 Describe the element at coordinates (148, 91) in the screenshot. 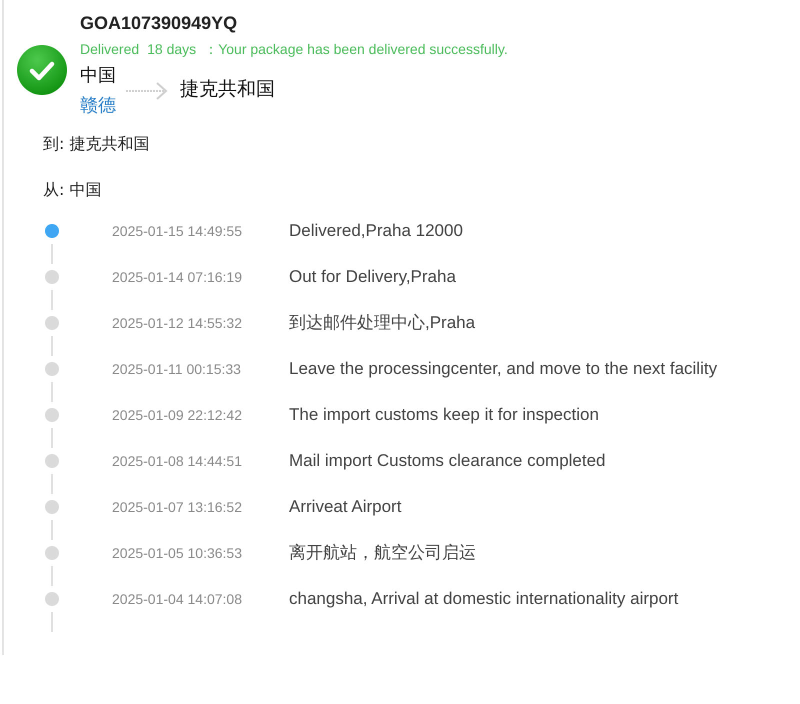

I see `arrow-icon` at that location.